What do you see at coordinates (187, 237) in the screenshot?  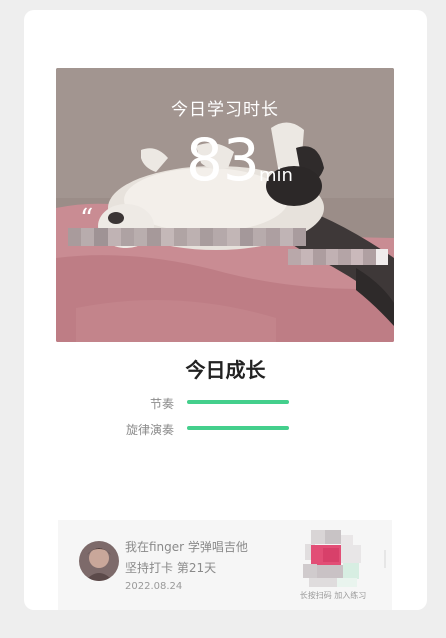 I see `pixelated-quote-text` at bounding box center [187, 237].